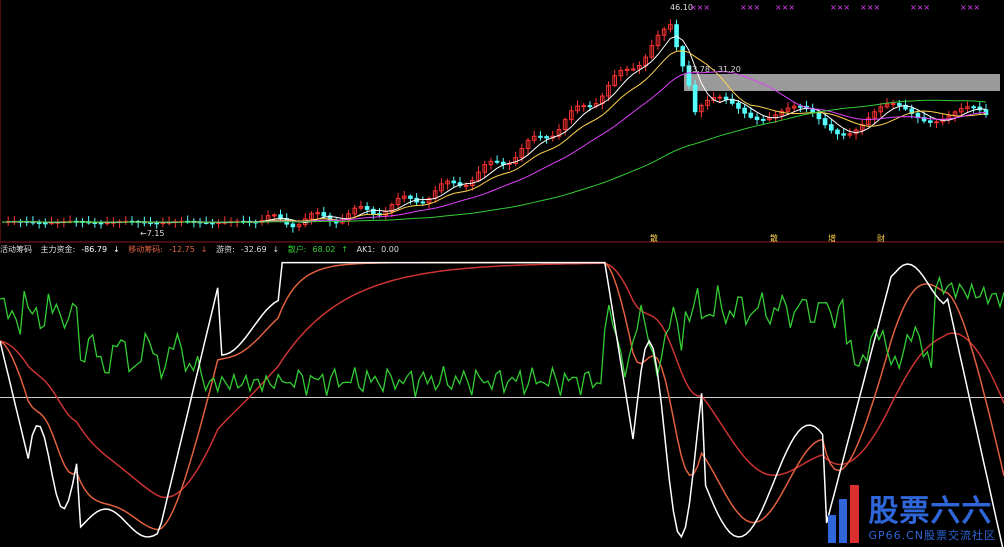 This screenshot has height=547, width=1004. I want to click on watermark-title: 股票六六, so click(930, 511).